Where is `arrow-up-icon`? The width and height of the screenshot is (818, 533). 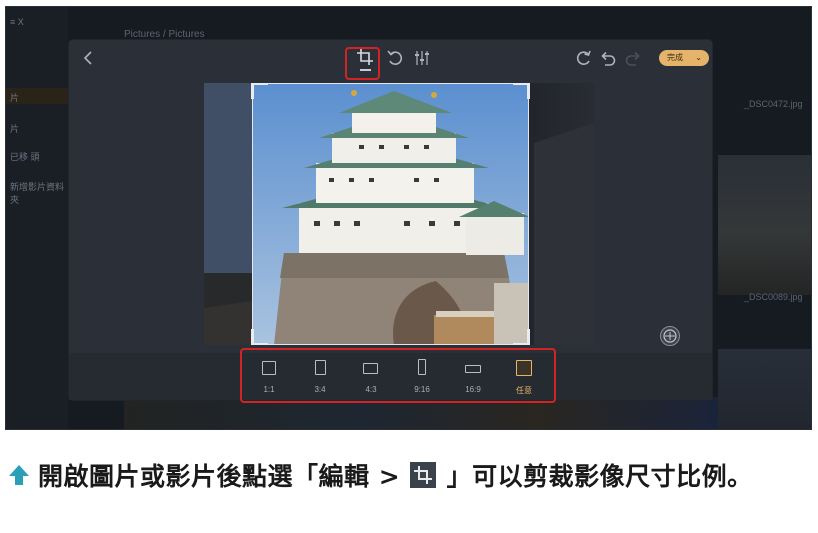
arrow-up-icon is located at coordinates (19, 475).